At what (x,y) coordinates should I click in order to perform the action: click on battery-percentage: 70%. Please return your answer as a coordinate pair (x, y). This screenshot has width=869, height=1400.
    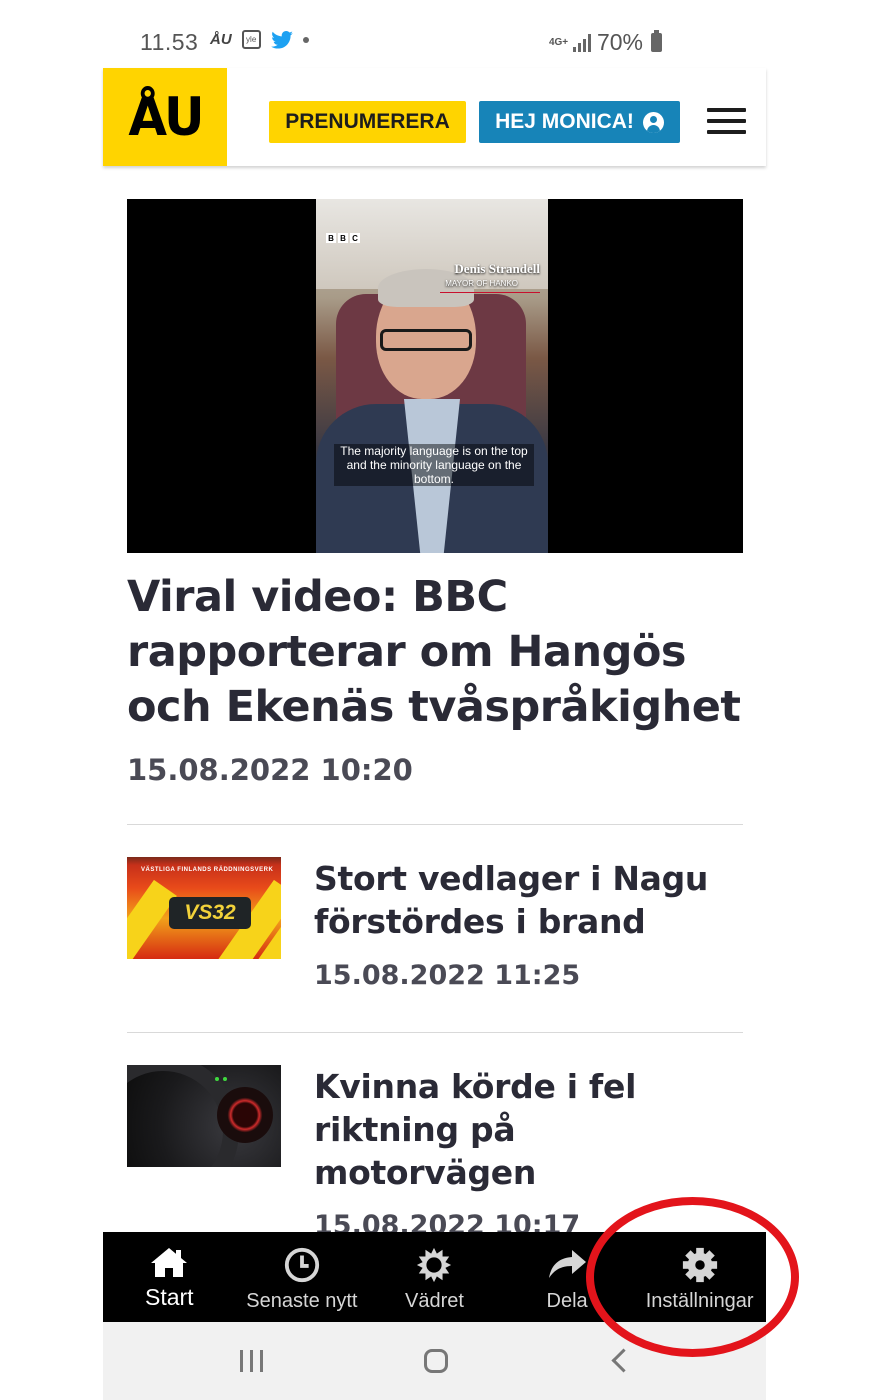
    Looking at the image, I should click on (619, 42).